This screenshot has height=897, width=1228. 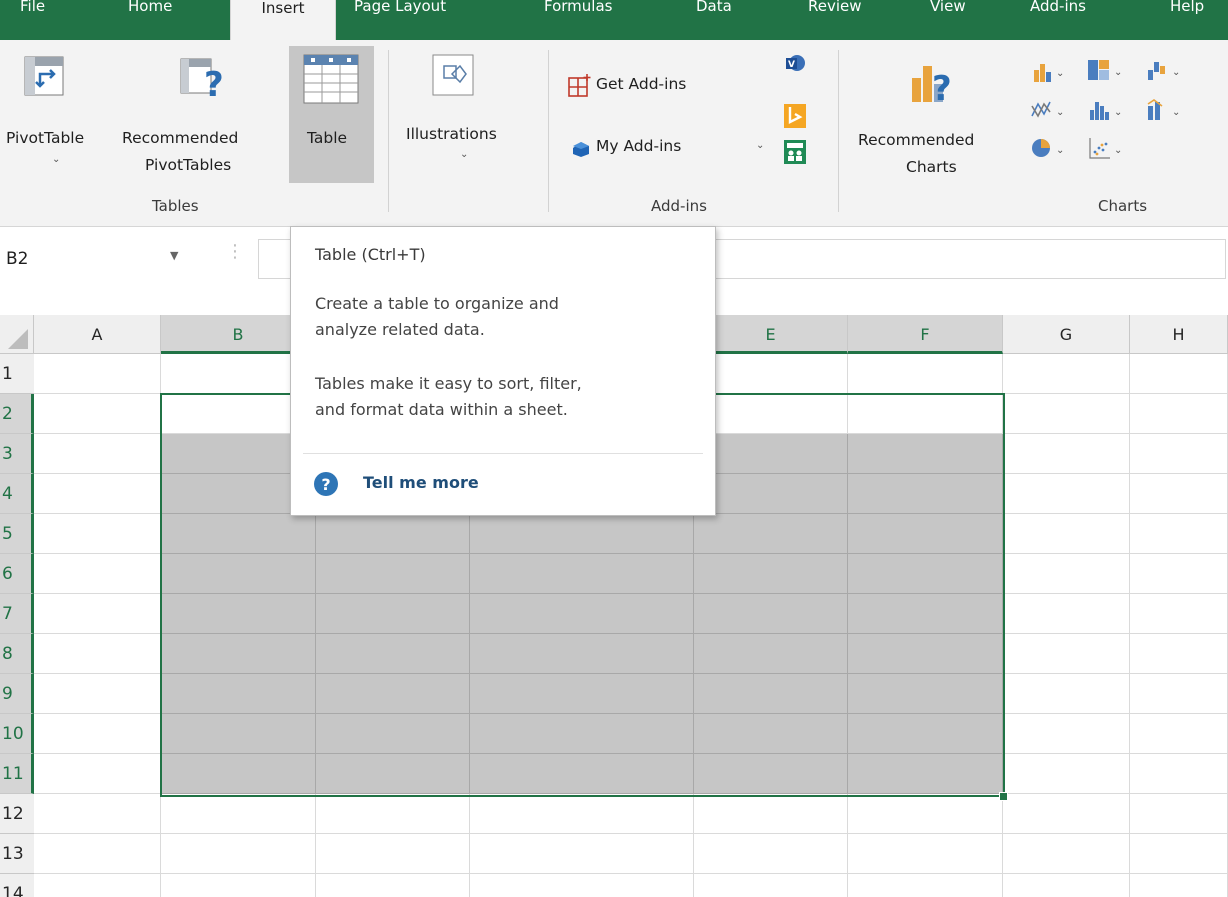 I want to click on line-chart-icon: ⌄, so click(x=1050, y=110).